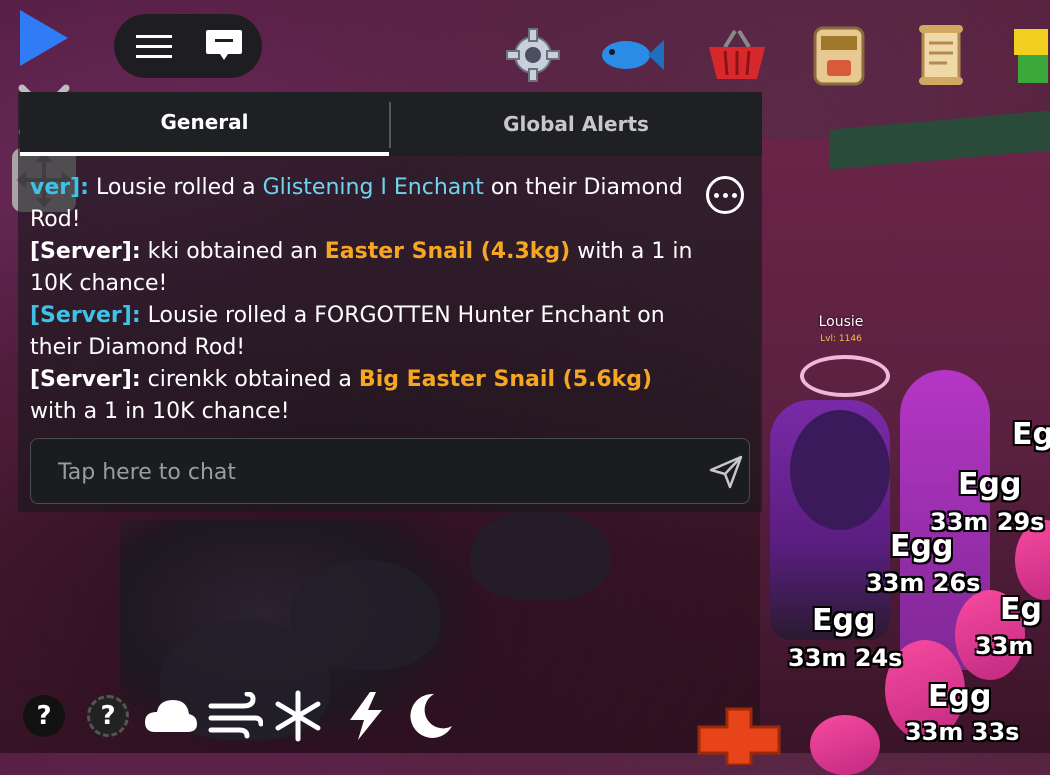  Describe the element at coordinates (962, 732) in the screenshot. I see `egg-timer: 33m 33s` at that location.